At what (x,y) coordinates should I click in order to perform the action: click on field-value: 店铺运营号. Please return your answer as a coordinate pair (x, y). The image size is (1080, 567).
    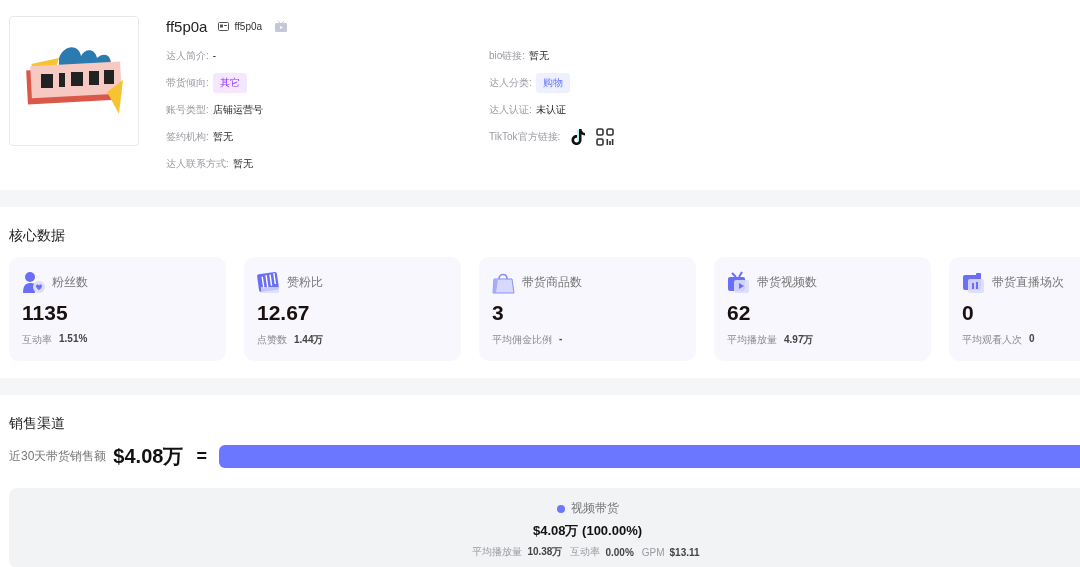
    Looking at the image, I should click on (237, 109).